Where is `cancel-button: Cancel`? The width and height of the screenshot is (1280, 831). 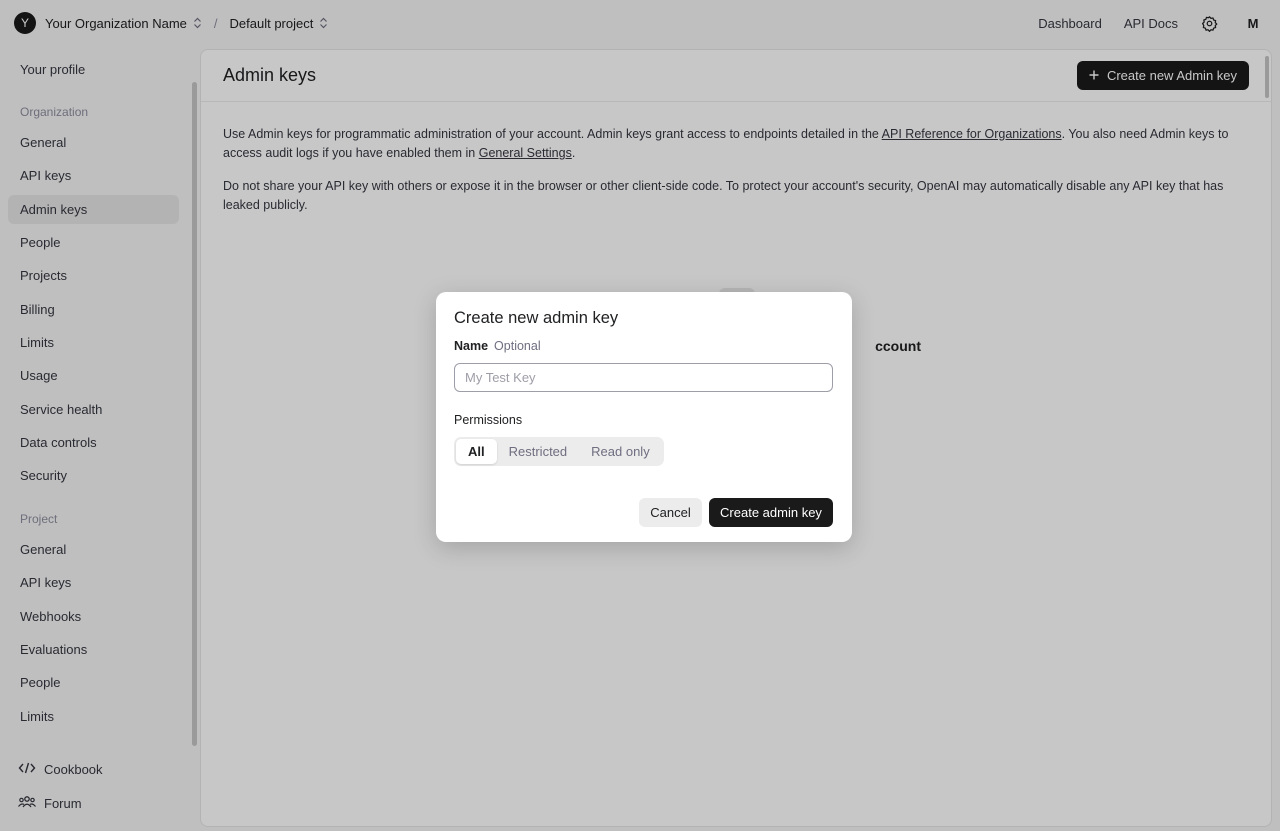 cancel-button: Cancel is located at coordinates (670, 512).